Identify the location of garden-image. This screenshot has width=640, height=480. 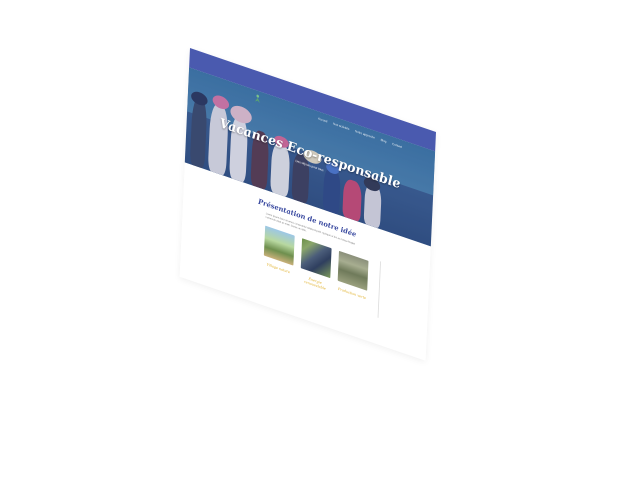
(353, 270).